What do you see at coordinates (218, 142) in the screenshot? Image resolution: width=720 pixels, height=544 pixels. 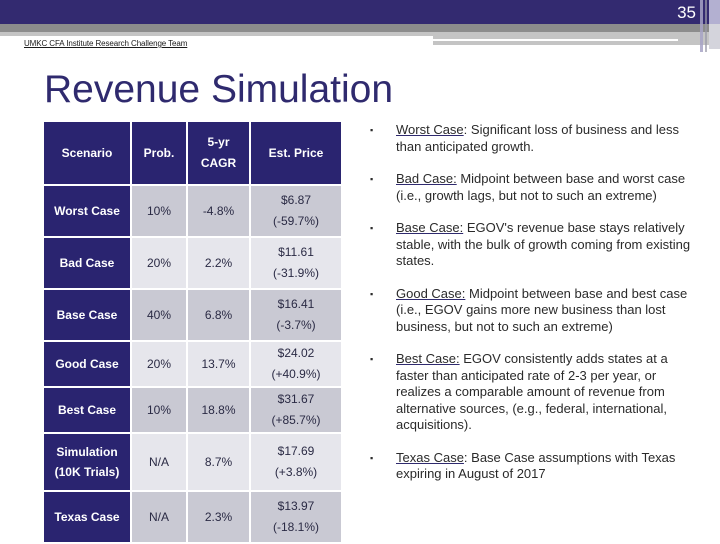 I see `header-cagr-line1: 5-yr` at bounding box center [218, 142].